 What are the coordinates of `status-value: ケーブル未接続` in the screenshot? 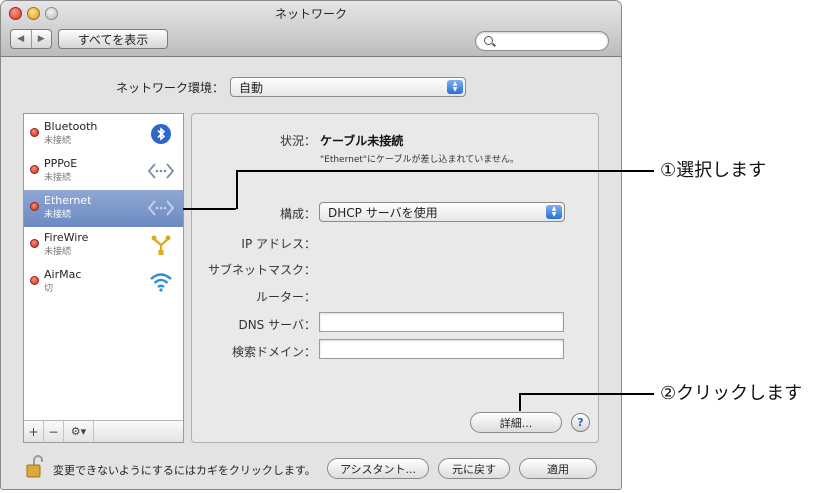 It's located at (362, 141).